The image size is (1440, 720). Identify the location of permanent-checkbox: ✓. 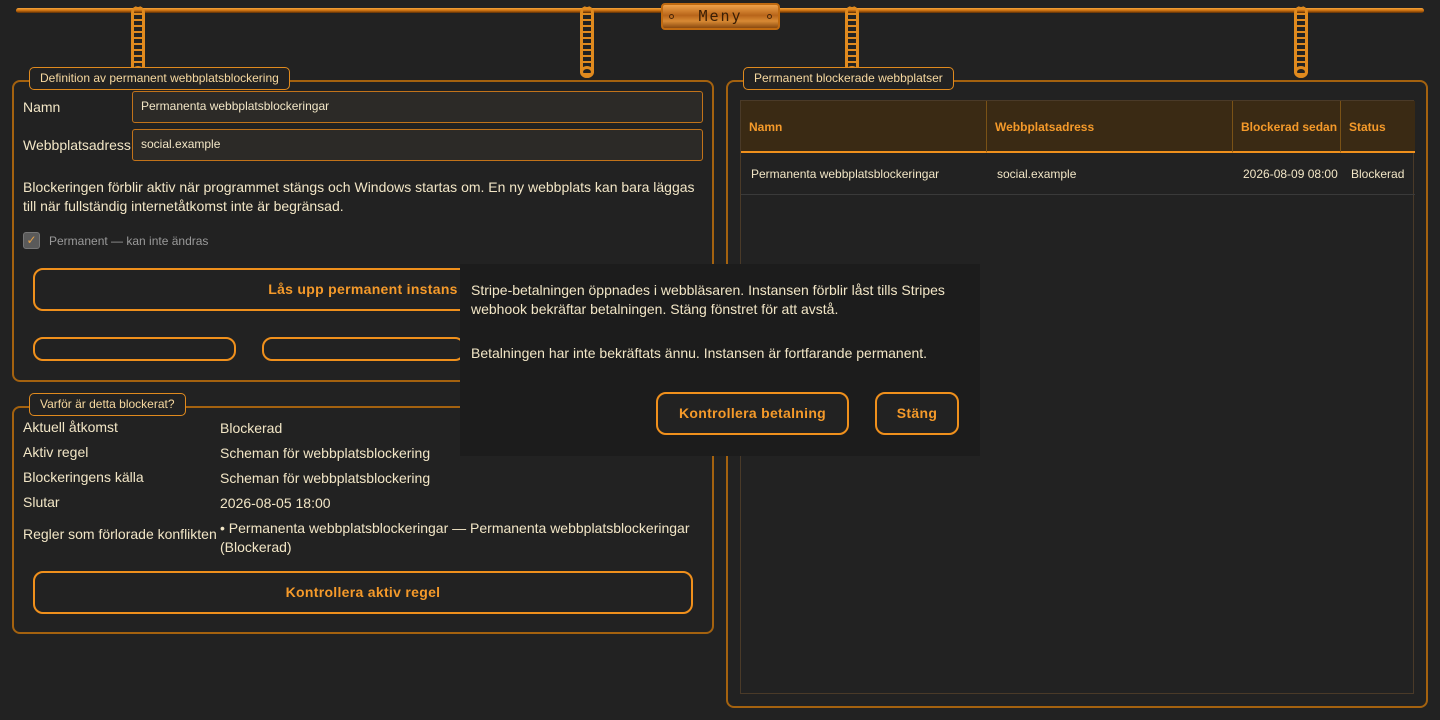
(31, 240).